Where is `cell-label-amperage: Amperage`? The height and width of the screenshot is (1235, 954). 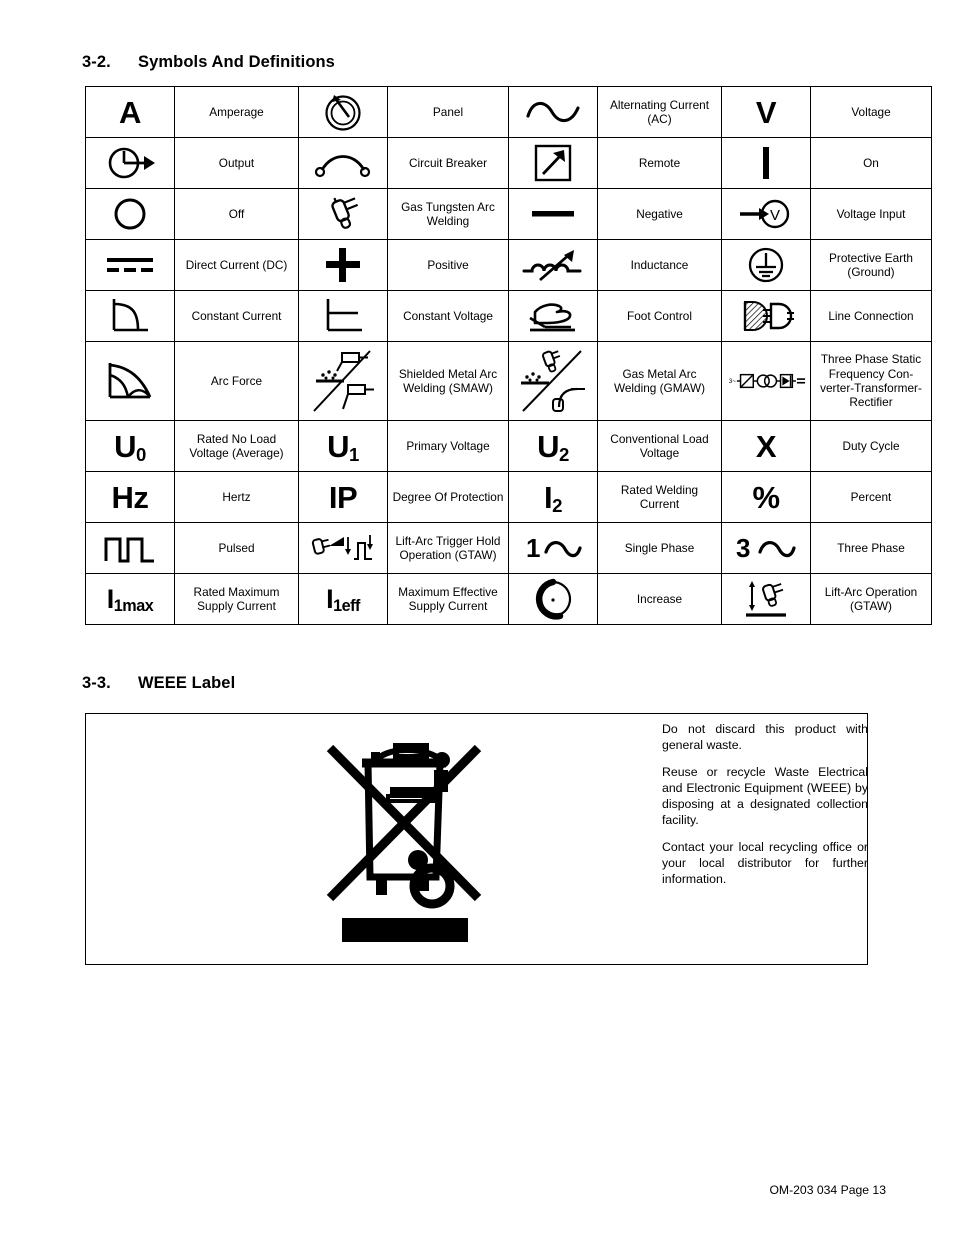
cell-label-amperage: Amperage is located at coordinates (236, 112).